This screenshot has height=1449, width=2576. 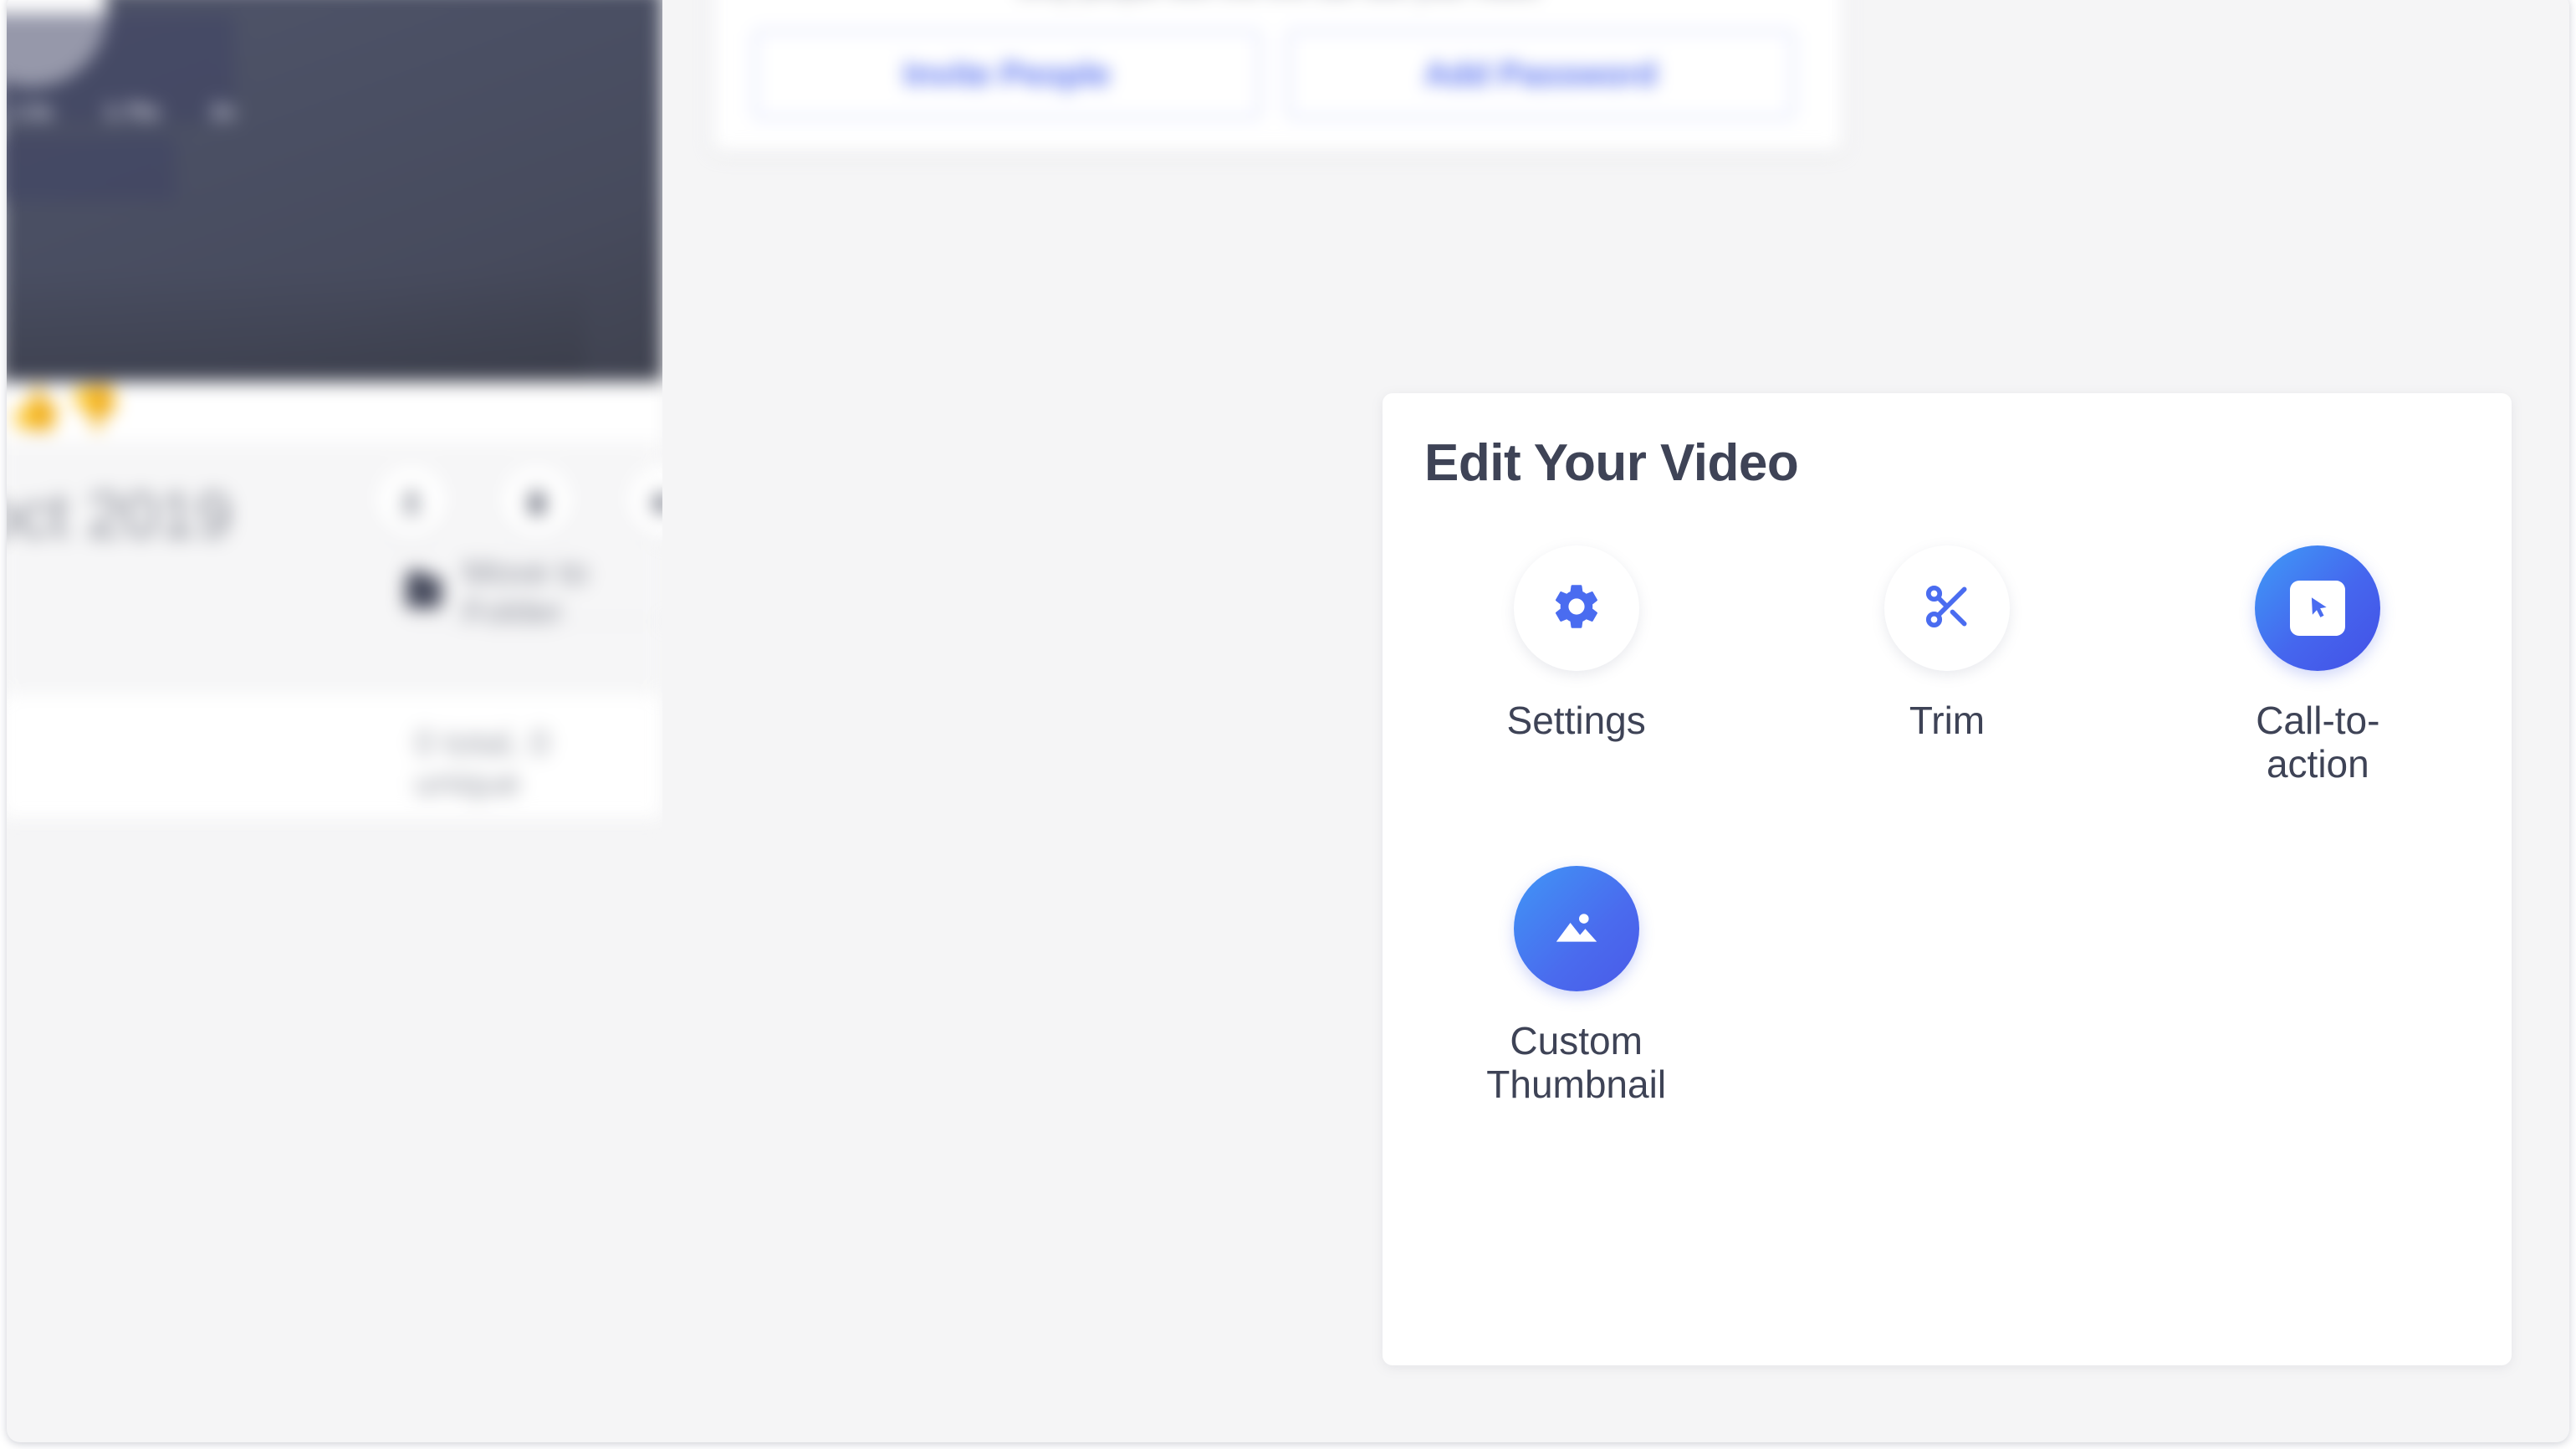 What do you see at coordinates (644, 502) in the screenshot?
I see `tag-button` at bounding box center [644, 502].